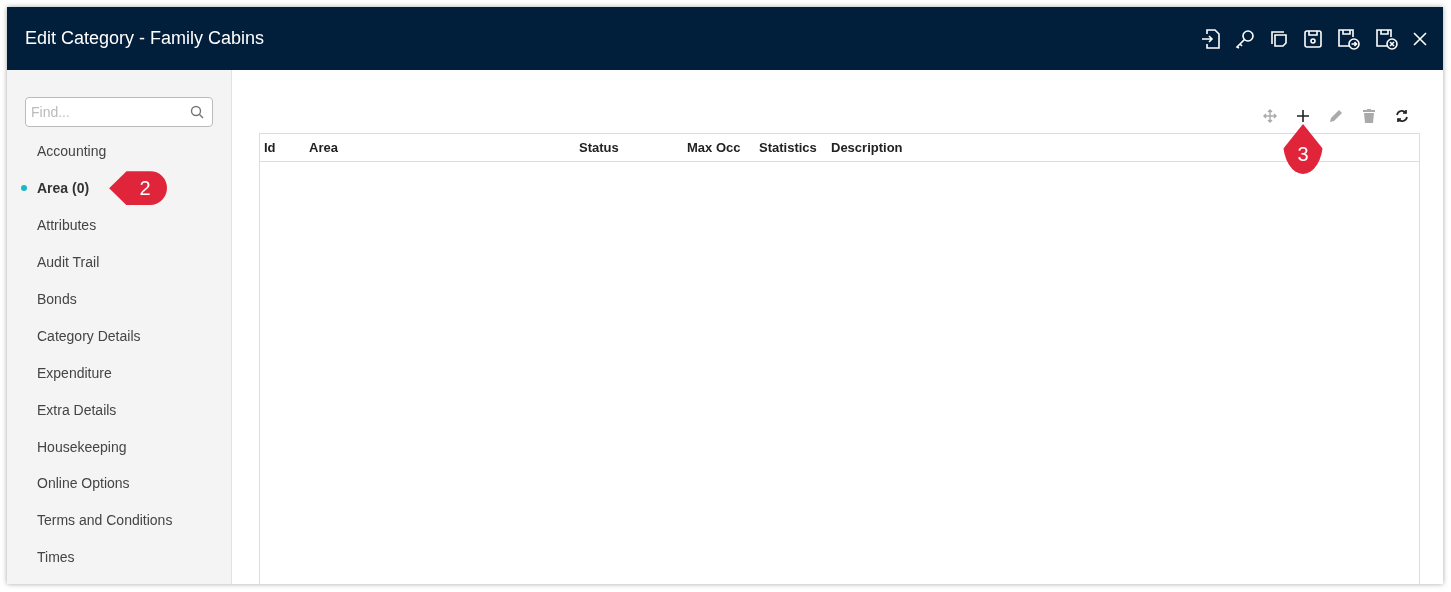 The height and width of the screenshot is (592, 1451). Describe the element at coordinates (138, 188) in the screenshot. I see `callout-marker: 2` at that location.